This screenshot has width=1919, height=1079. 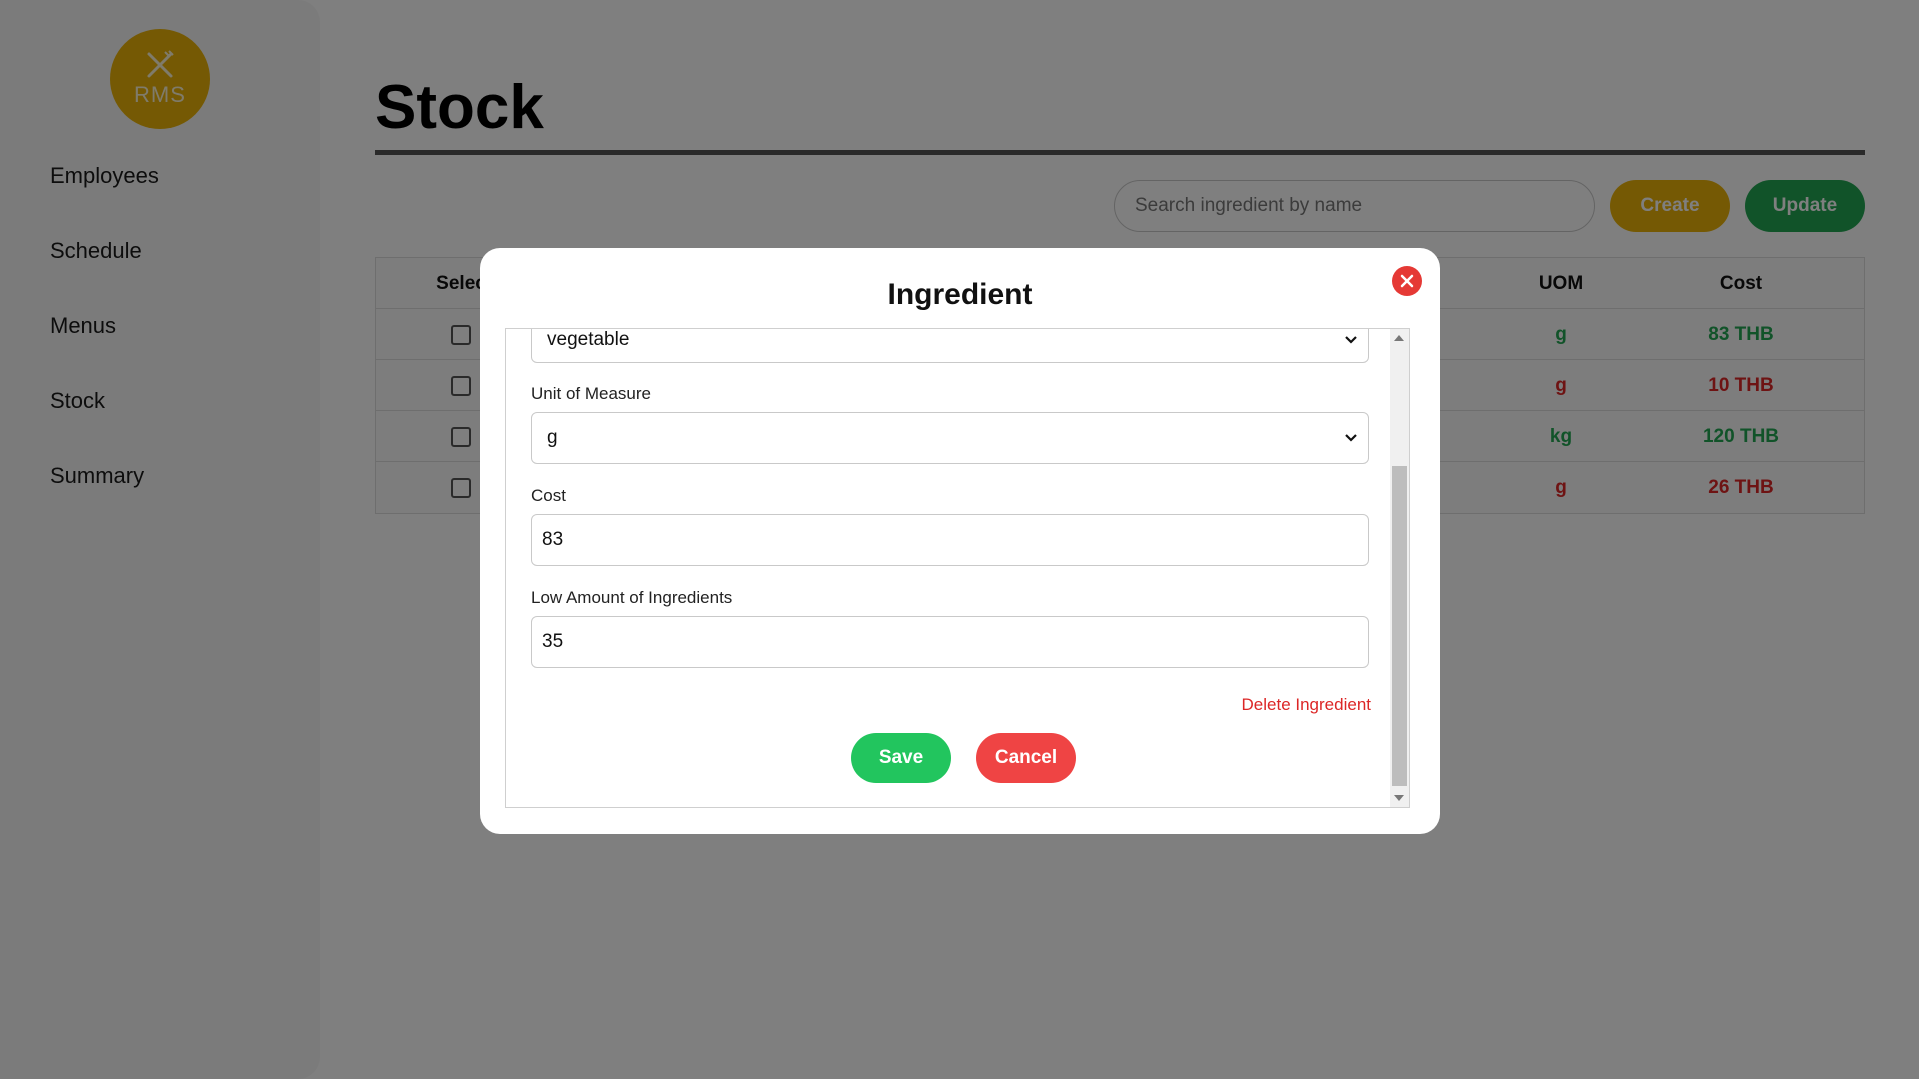 I want to click on cost-label: Cost, so click(x=548, y=495).